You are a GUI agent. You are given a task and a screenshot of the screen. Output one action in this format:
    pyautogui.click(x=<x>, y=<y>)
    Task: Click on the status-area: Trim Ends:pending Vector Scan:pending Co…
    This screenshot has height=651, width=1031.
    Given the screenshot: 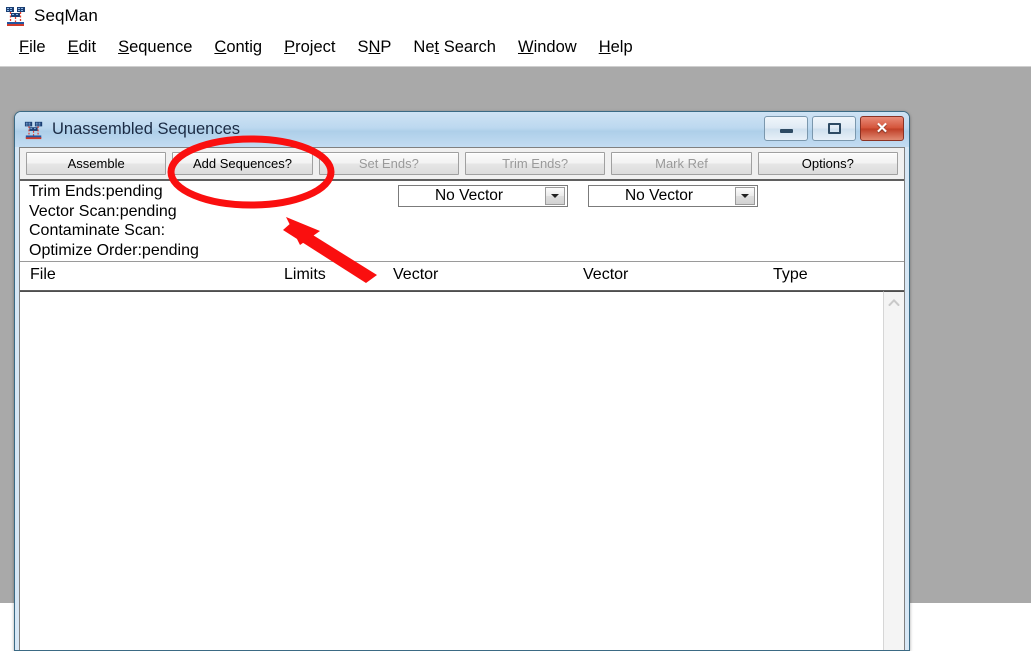 What is the action you would take?
    pyautogui.click(x=462, y=229)
    